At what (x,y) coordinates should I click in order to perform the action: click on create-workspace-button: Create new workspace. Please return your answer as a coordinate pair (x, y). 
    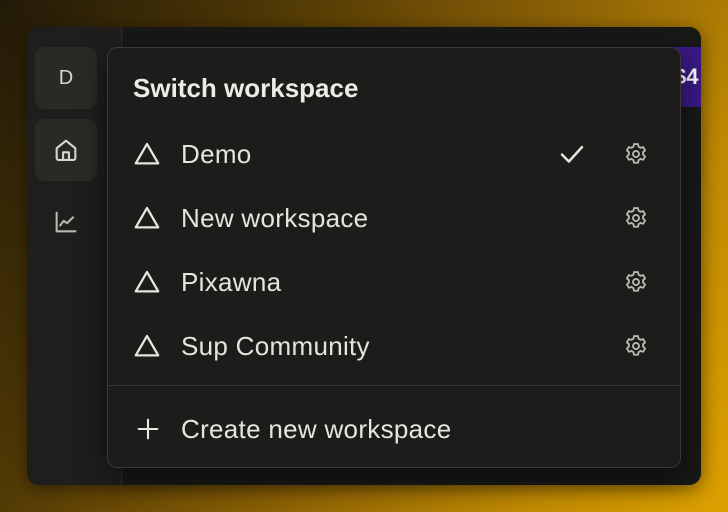
    Looking at the image, I should click on (394, 429).